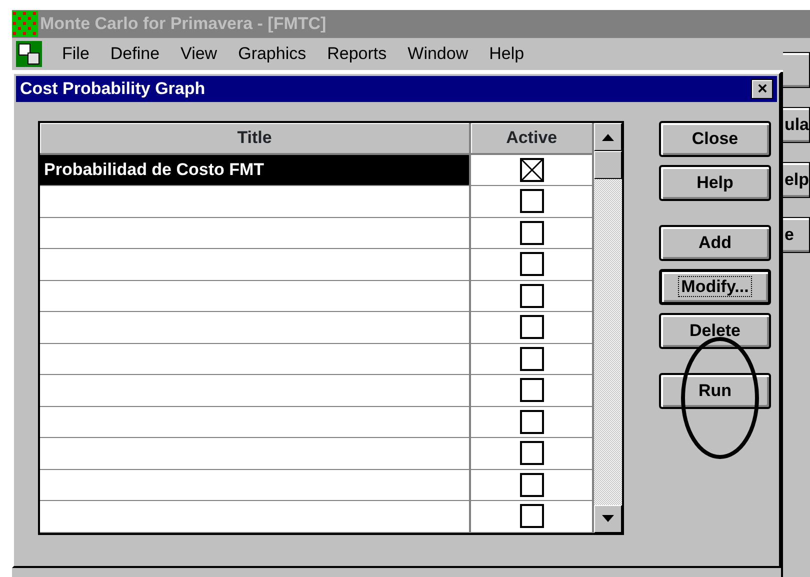  I want to click on table-cell: Probabilidad de Costo FMT, so click(255, 170).